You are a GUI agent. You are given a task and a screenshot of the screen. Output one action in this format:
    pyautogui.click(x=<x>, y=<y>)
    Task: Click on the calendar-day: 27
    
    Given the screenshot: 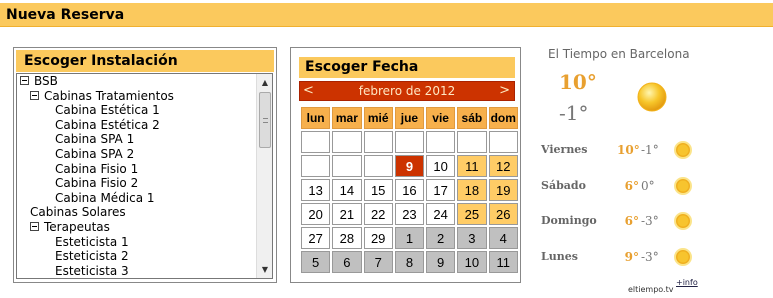 What is the action you would take?
    pyautogui.click(x=316, y=238)
    